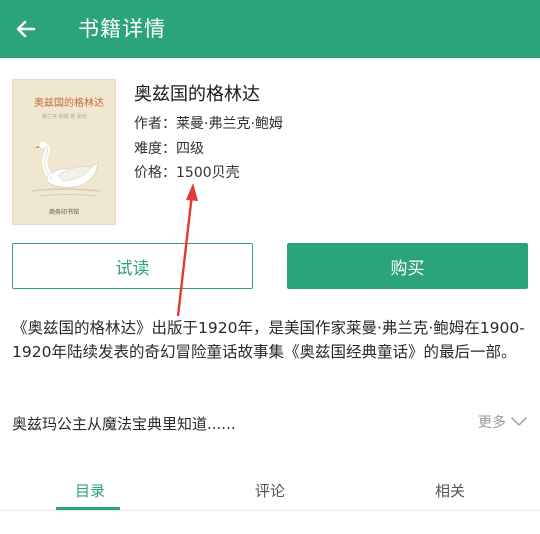 This screenshot has width=540, height=534. Describe the element at coordinates (169, 149) in the screenshot. I see `book-level: 难度：四级` at that location.